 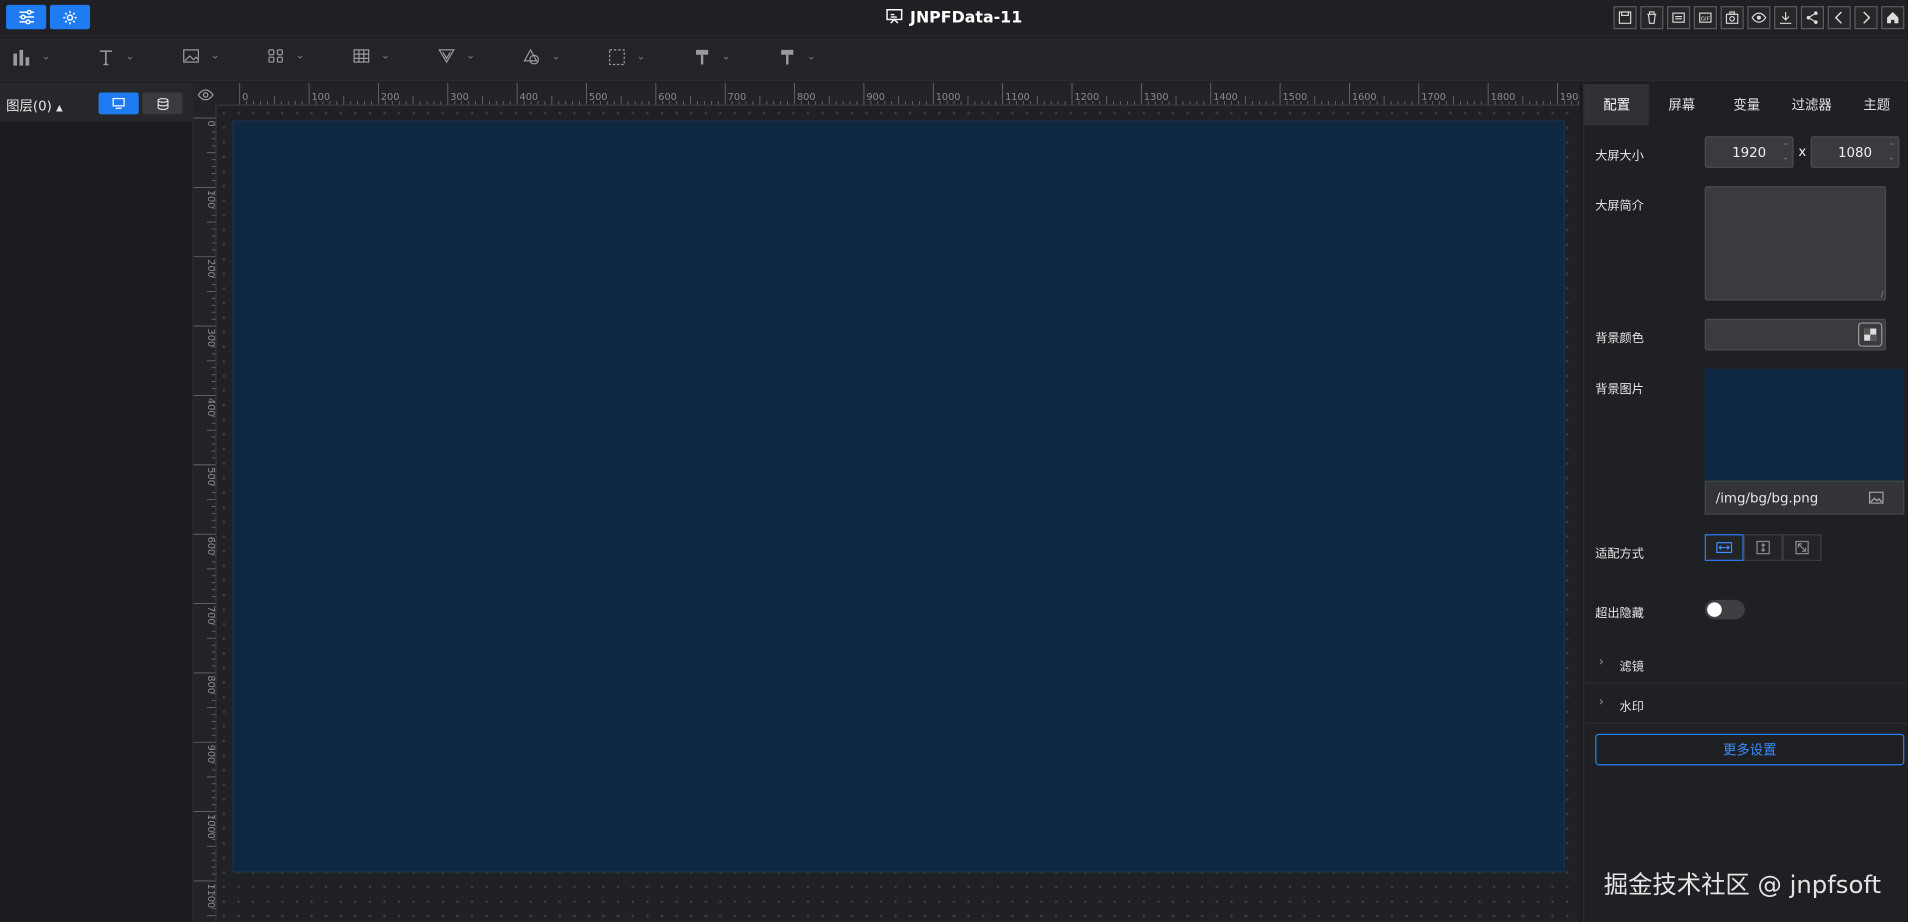 What do you see at coordinates (1876, 497) in the screenshot?
I see `image-picker-icon` at bounding box center [1876, 497].